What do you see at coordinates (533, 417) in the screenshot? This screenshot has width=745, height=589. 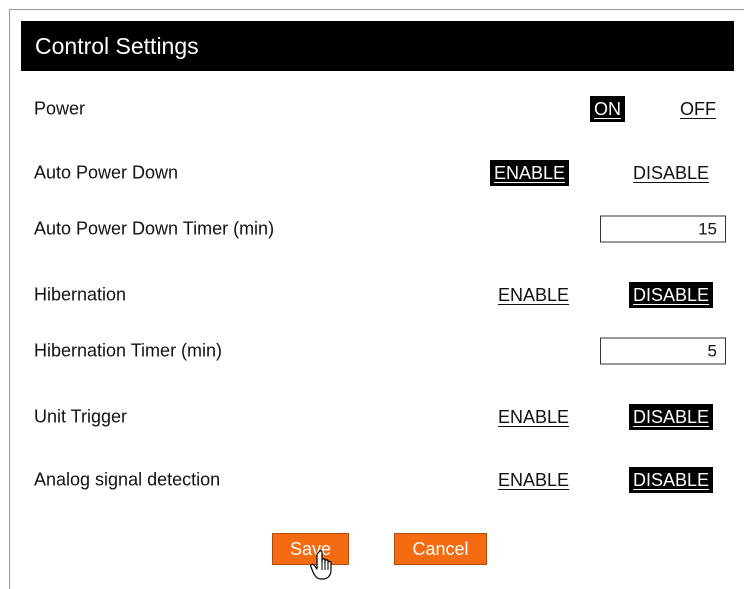 I see `unit-trigger-enable-option: ENABLE` at bounding box center [533, 417].